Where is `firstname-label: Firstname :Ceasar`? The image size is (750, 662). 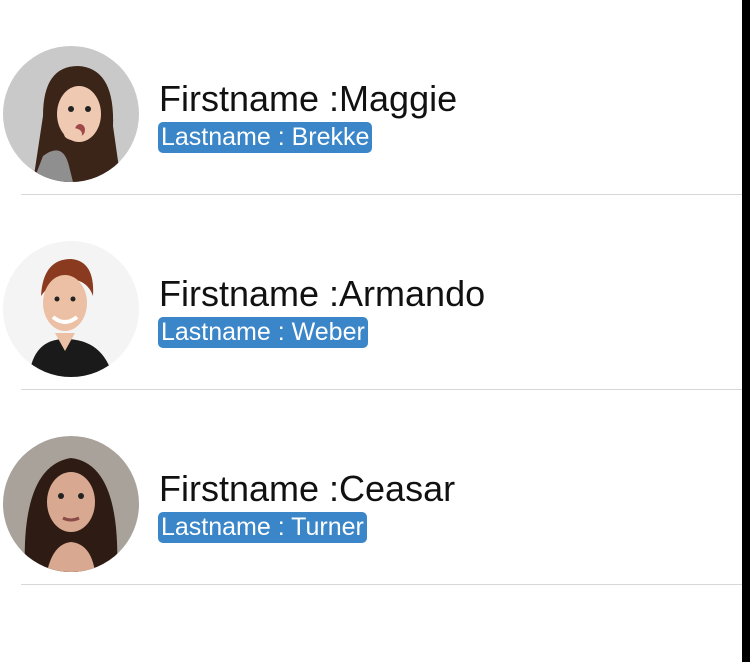 firstname-label: Firstname :Ceasar is located at coordinates (307, 488).